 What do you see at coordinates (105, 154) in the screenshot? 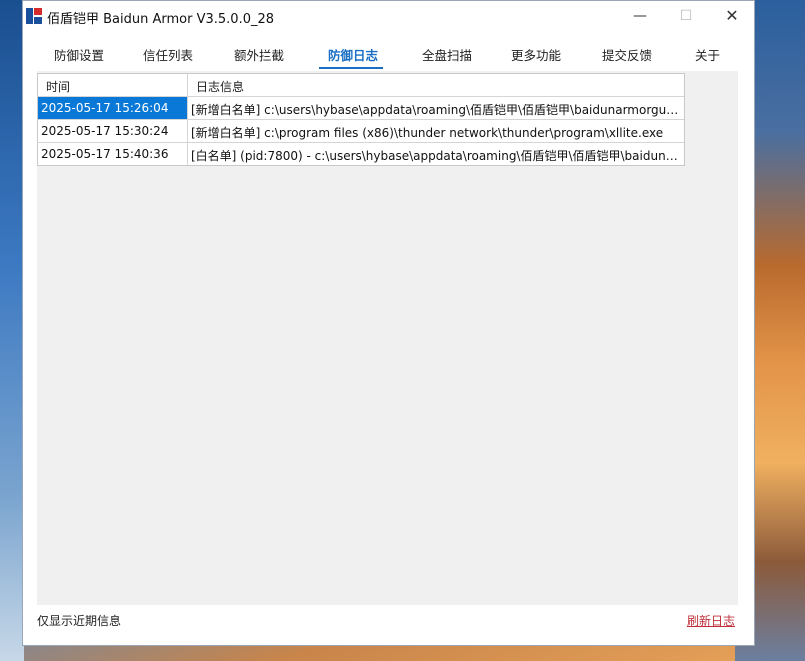
I see `cell-time-text: 2025-05-17 15:40:36` at bounding box center [105, 154].